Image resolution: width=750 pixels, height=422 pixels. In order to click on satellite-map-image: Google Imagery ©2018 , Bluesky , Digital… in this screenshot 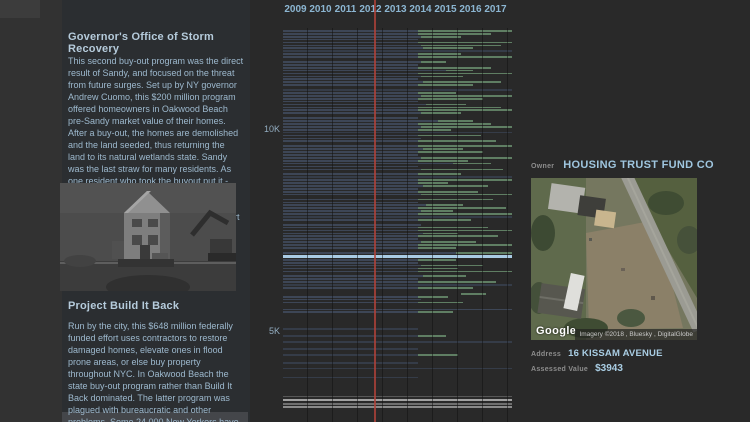, I will do `click(614, 259)`.